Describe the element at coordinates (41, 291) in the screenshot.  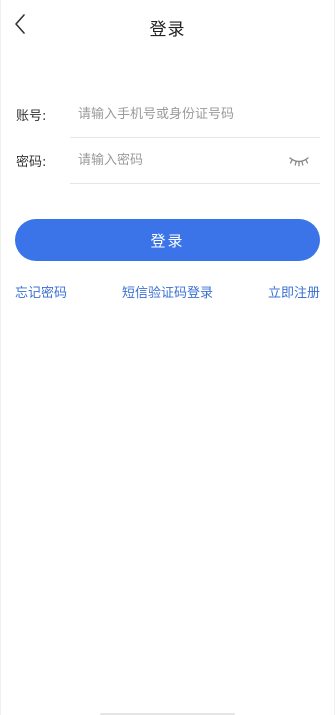
I see `forgot-password-link: 忘记密码` at that location.